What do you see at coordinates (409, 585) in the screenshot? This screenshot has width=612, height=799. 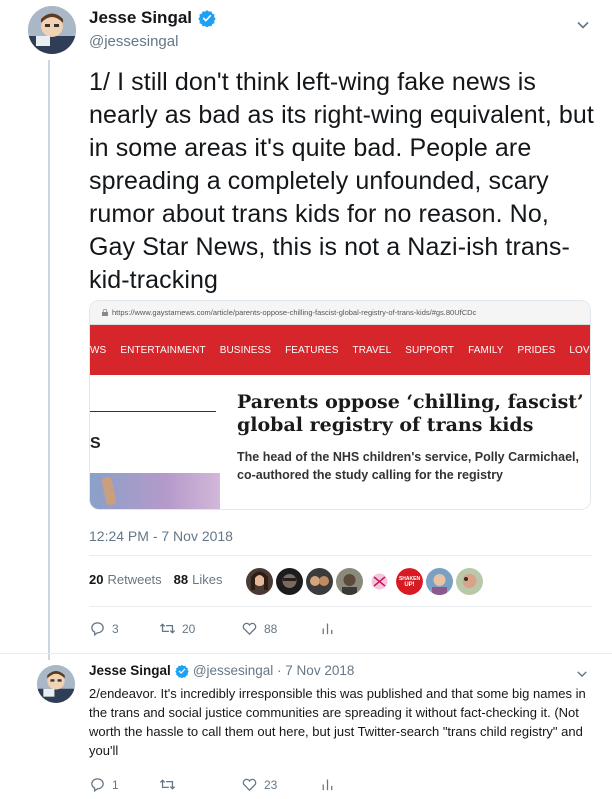 I see `svg-text: UP!` at bounding box center [409, 585].